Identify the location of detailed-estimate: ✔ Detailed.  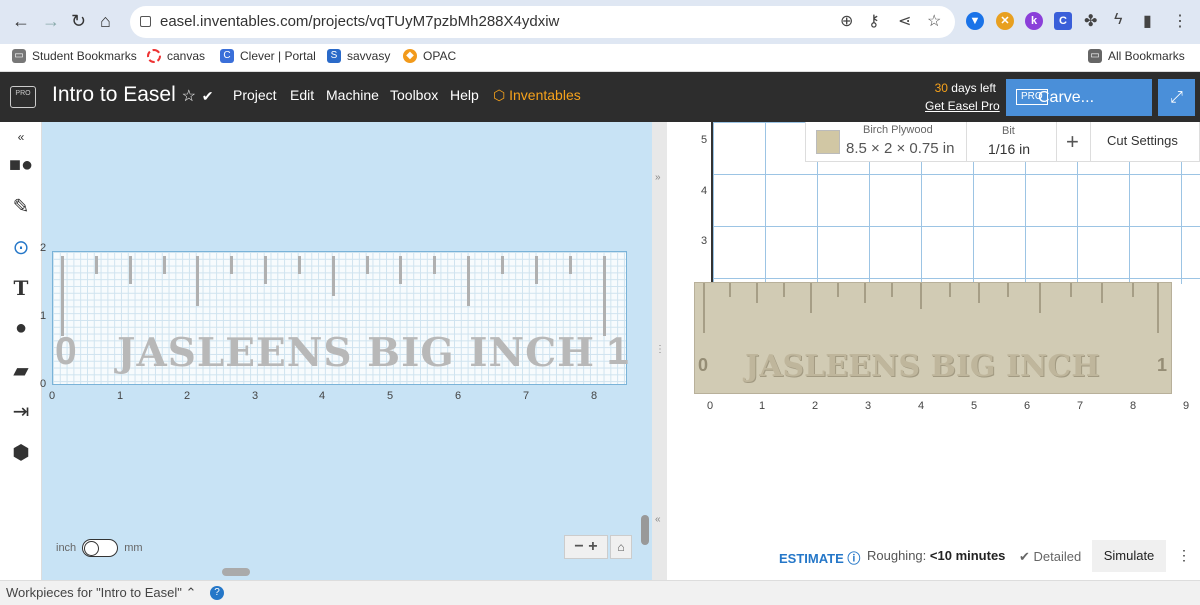
(1050, 557).